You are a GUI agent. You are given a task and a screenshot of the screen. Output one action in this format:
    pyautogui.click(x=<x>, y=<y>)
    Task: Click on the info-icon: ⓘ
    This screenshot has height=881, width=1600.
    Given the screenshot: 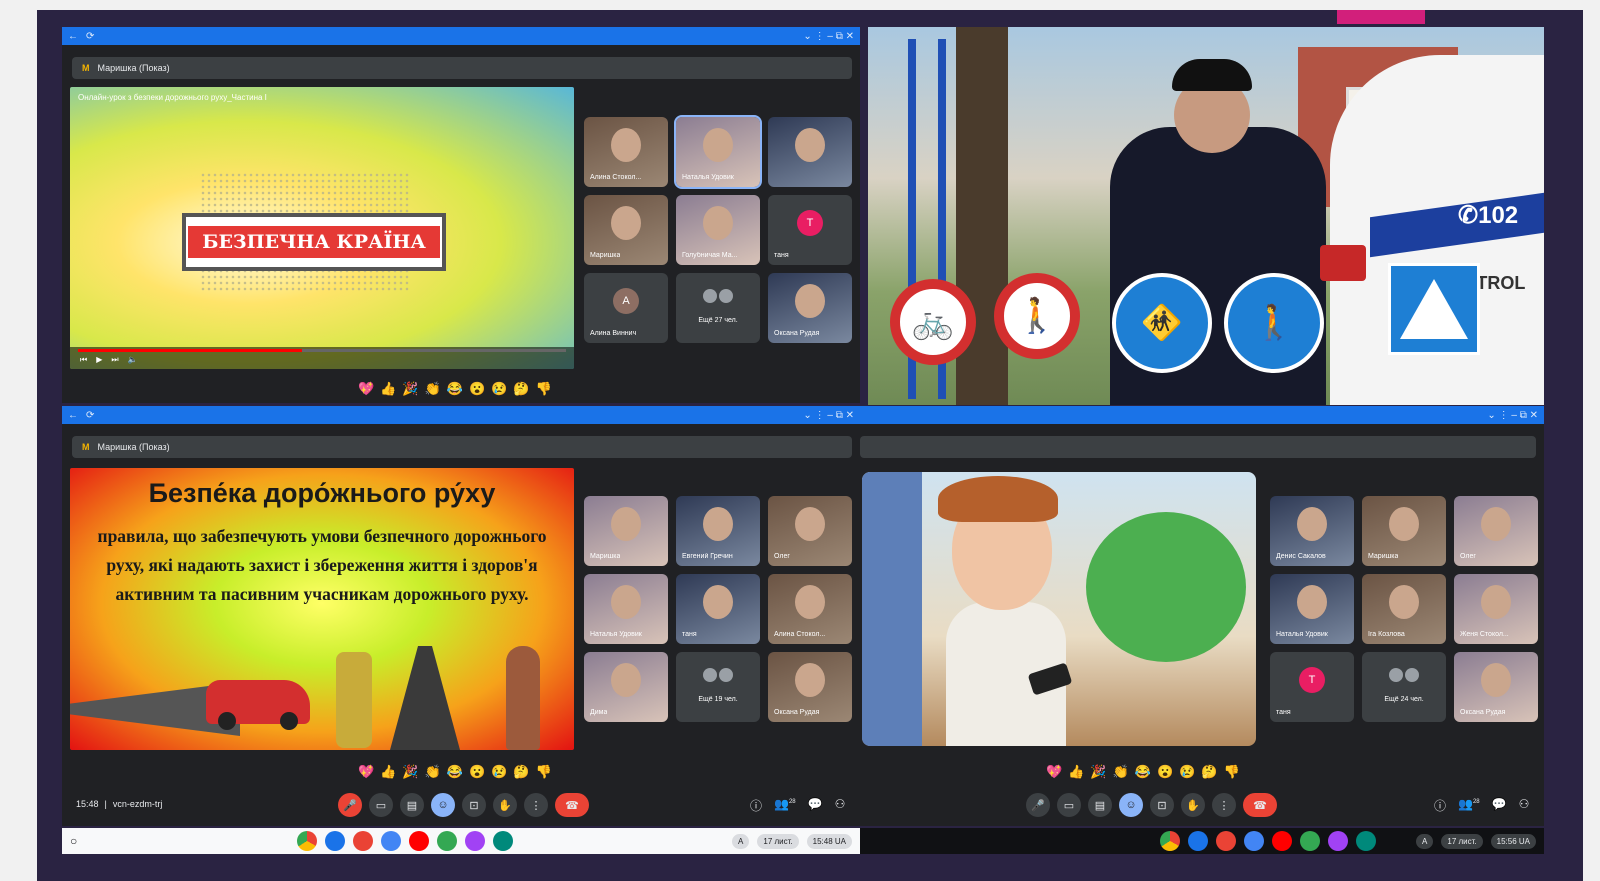 What is the action you would take?
    pyautogui.click(x=756, y=805)
    